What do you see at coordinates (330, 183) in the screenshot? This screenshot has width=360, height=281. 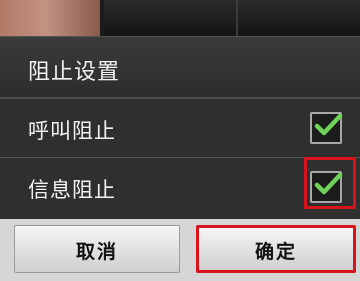 I see `highlight-box` at bounding box center [330, 183].